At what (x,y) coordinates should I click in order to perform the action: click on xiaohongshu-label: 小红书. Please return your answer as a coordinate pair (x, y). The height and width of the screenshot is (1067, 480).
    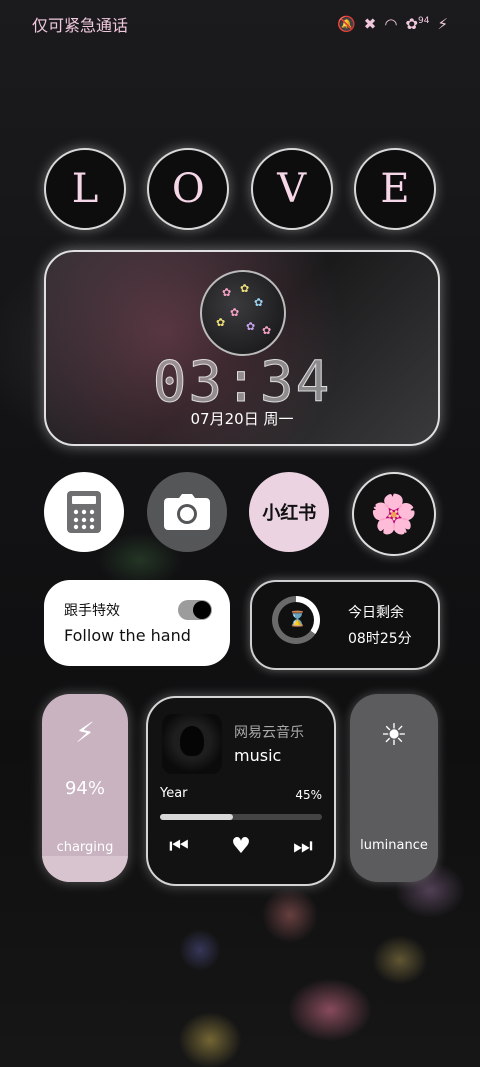
    Looking at the image, I should click on (289, 513).